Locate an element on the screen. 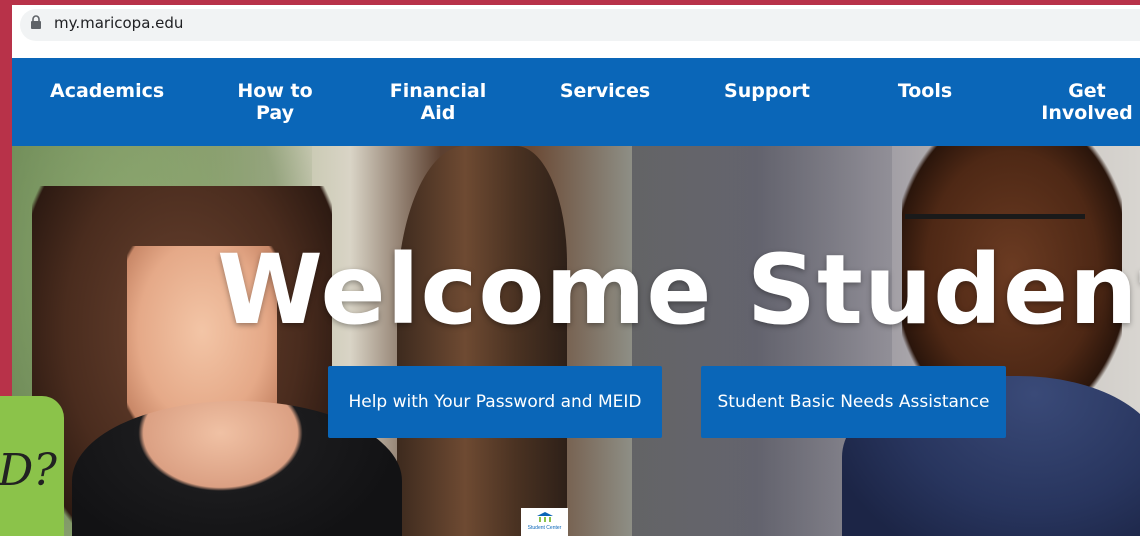  nav-item-how-to-pay: How to Pay is located at coordinates (275, 102).